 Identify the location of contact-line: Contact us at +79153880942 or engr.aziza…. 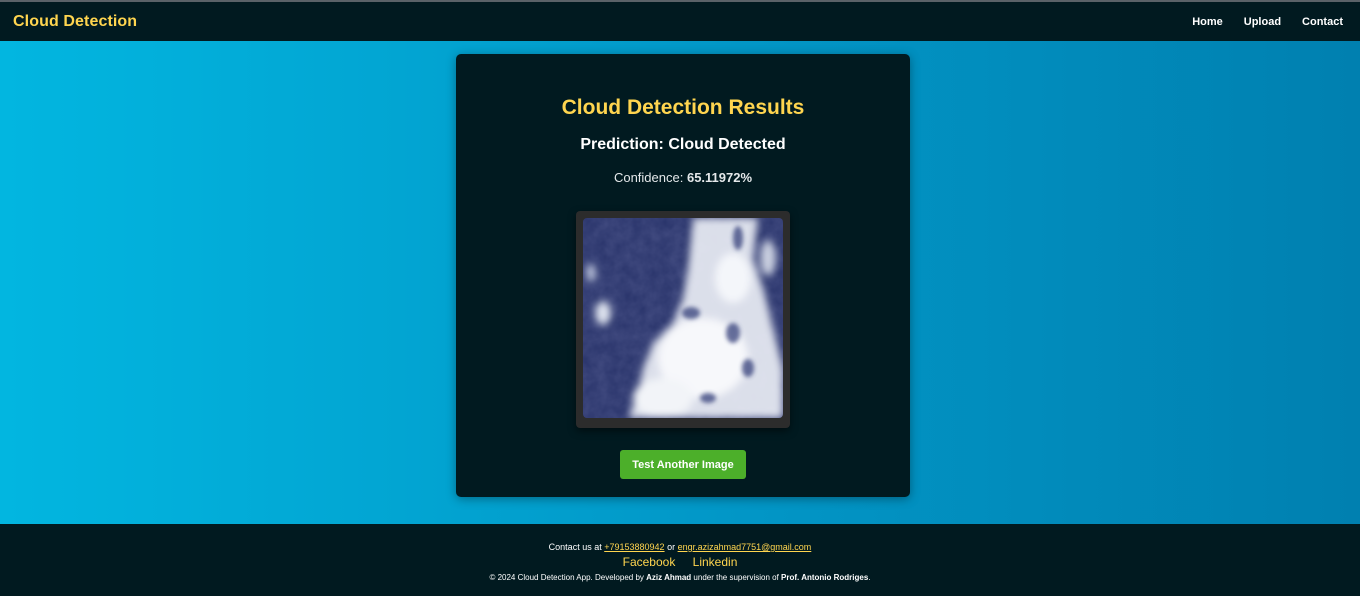
(680, 547).